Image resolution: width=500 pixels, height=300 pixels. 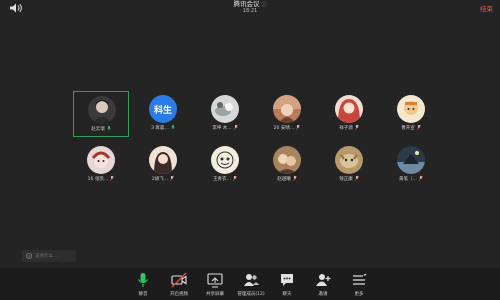 What do you see at coordinates (287, 280) in the screenshot?
I see `chat-icon` at bounding box center [287, 280].